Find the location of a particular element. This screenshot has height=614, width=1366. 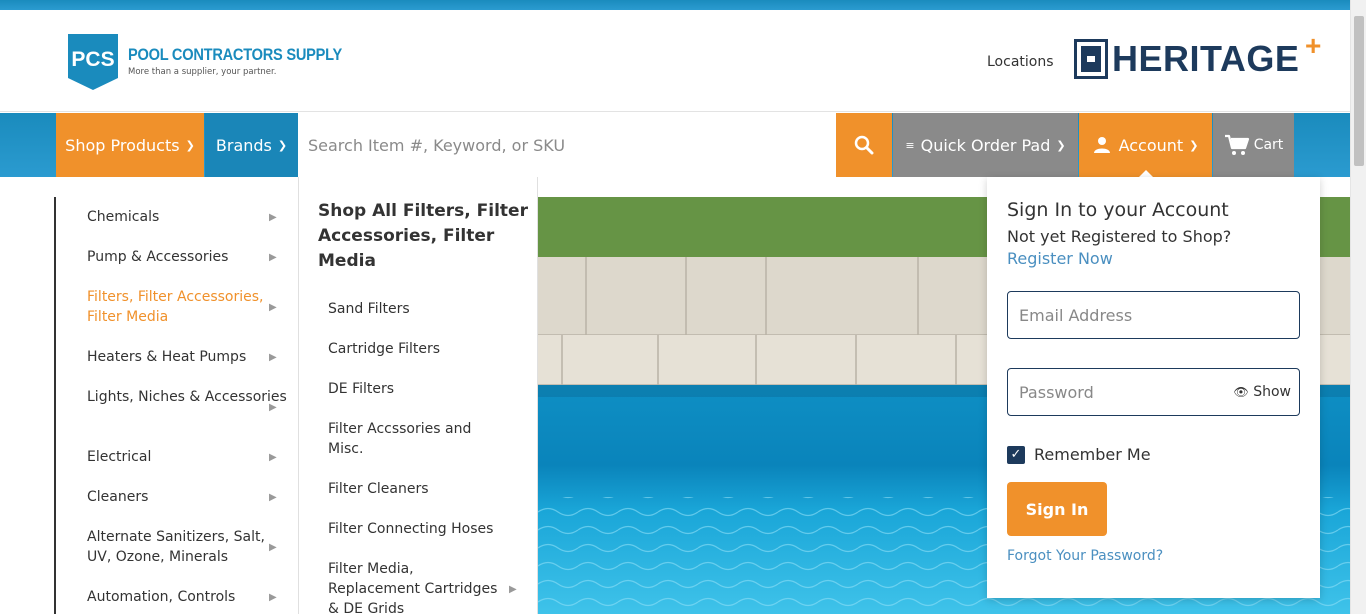

shop-products-button: Shop Products ❯ is located at coordinates (130, 145).